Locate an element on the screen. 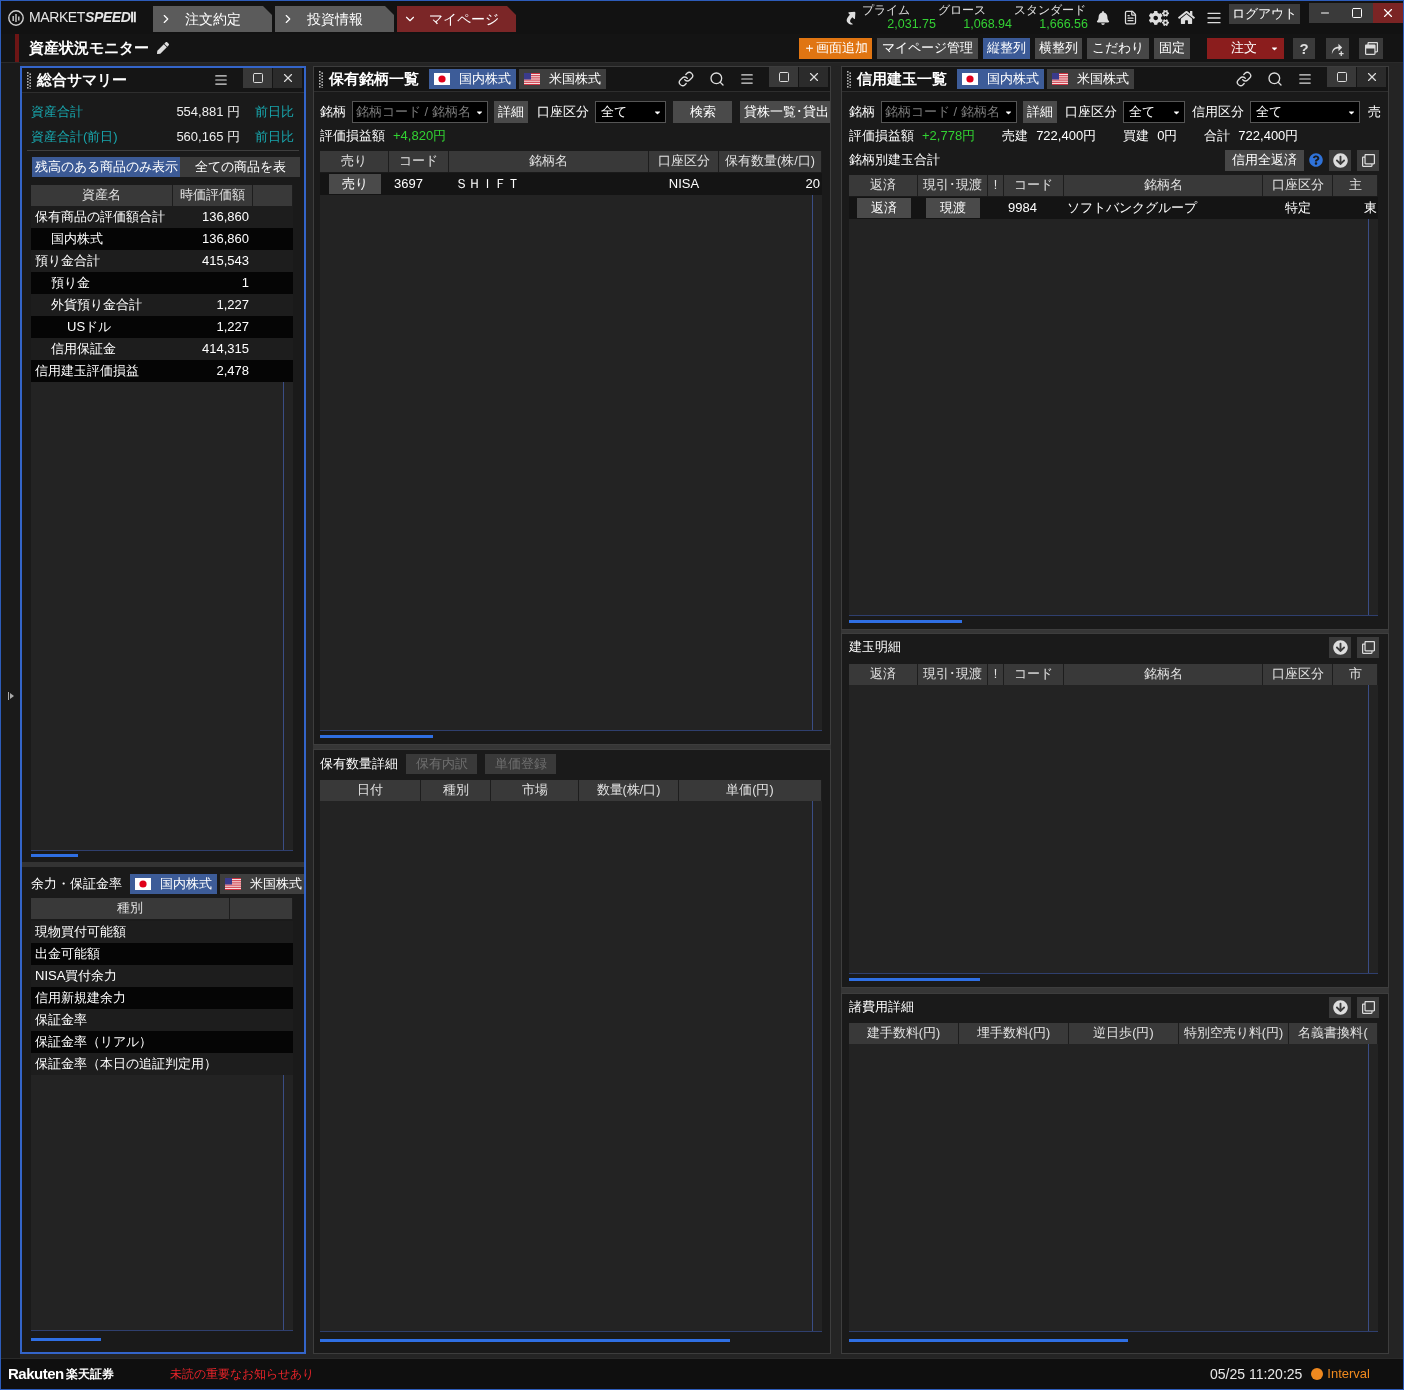 The height and width of the screenshot is (1390, 1404). margin-type-select: 全て is located at coordinates (1305, 112).